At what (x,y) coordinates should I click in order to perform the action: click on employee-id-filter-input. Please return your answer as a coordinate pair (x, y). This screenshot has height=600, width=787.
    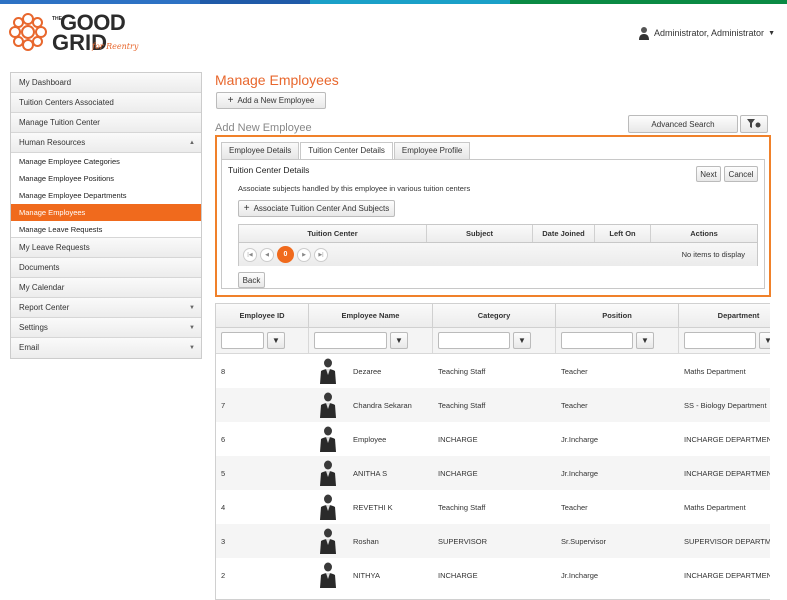
    Looking at the image, I should click on (242, 340).